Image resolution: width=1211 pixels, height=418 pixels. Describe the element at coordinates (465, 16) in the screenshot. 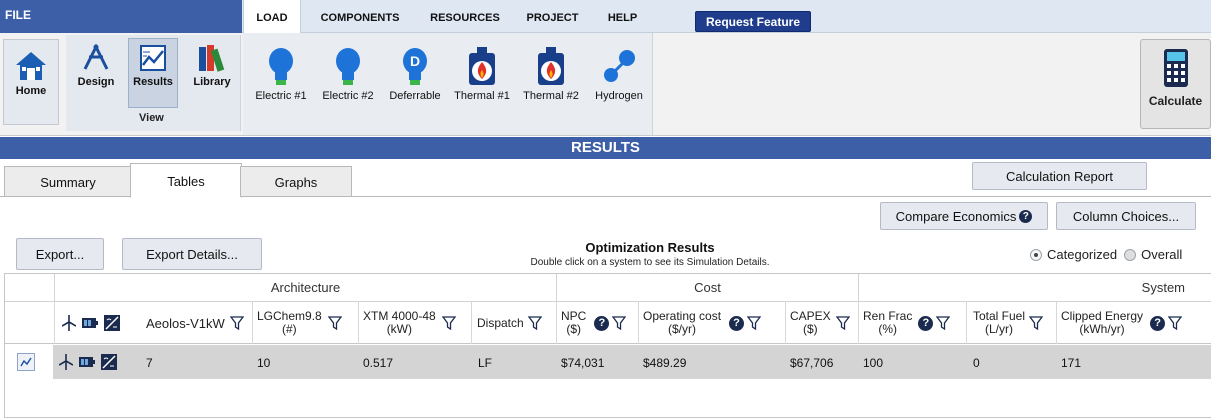

I see `tab-resources: RESOURCES` at that location.